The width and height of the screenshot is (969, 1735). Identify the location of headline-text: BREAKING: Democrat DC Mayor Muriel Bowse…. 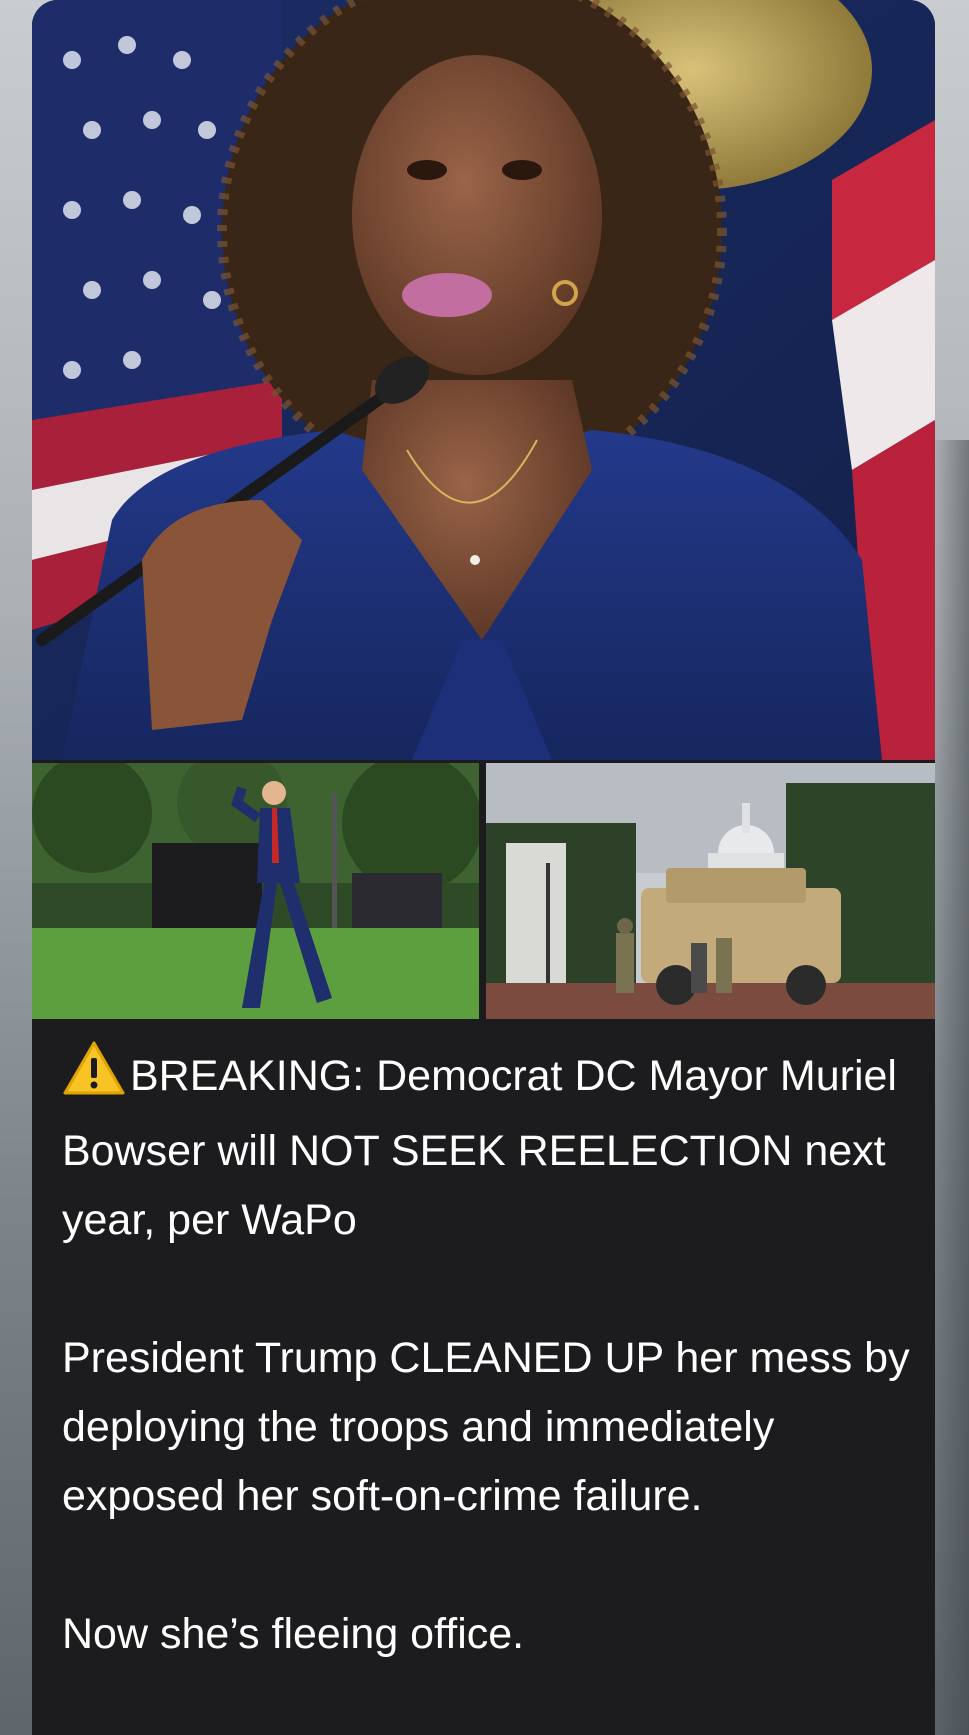
(479, 1148).